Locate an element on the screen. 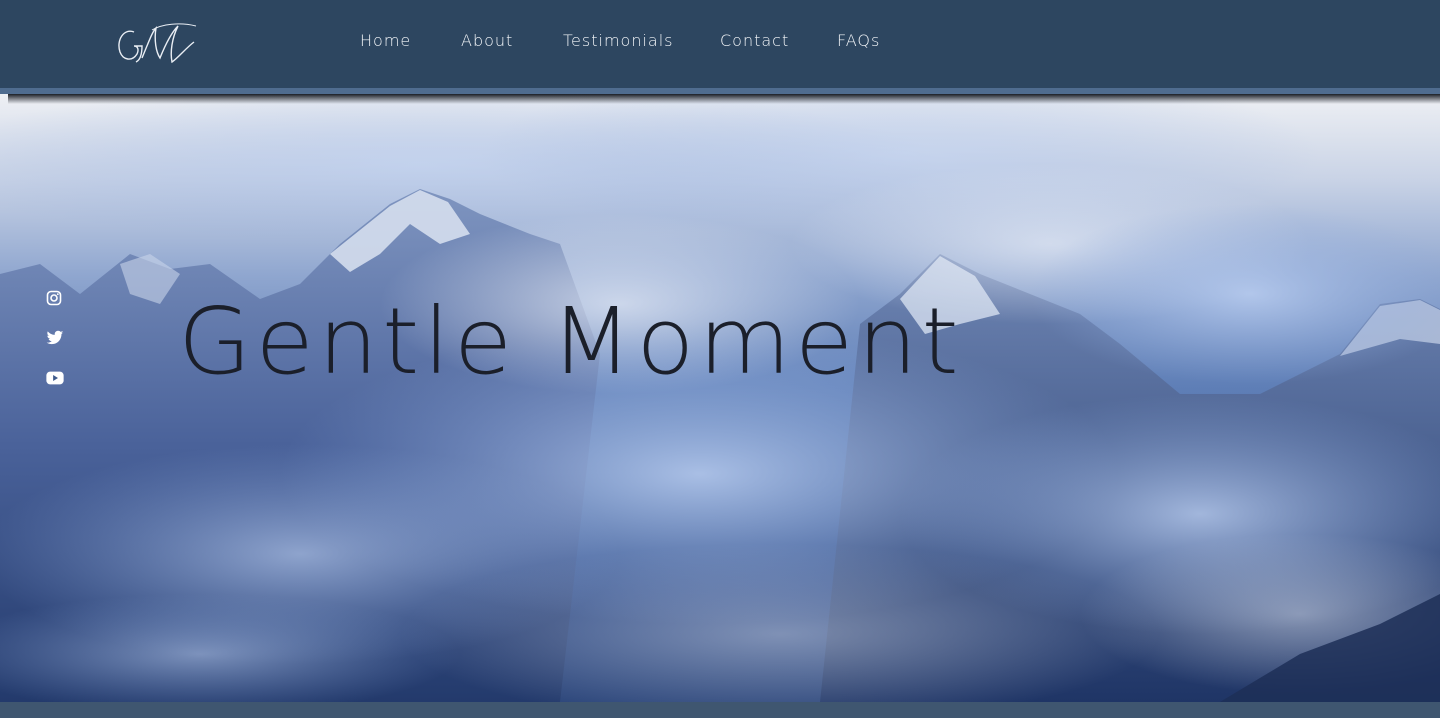 This screenshot has width=1440, height=718. nav-faqs: FAQs is located at coordinates (858, 40).